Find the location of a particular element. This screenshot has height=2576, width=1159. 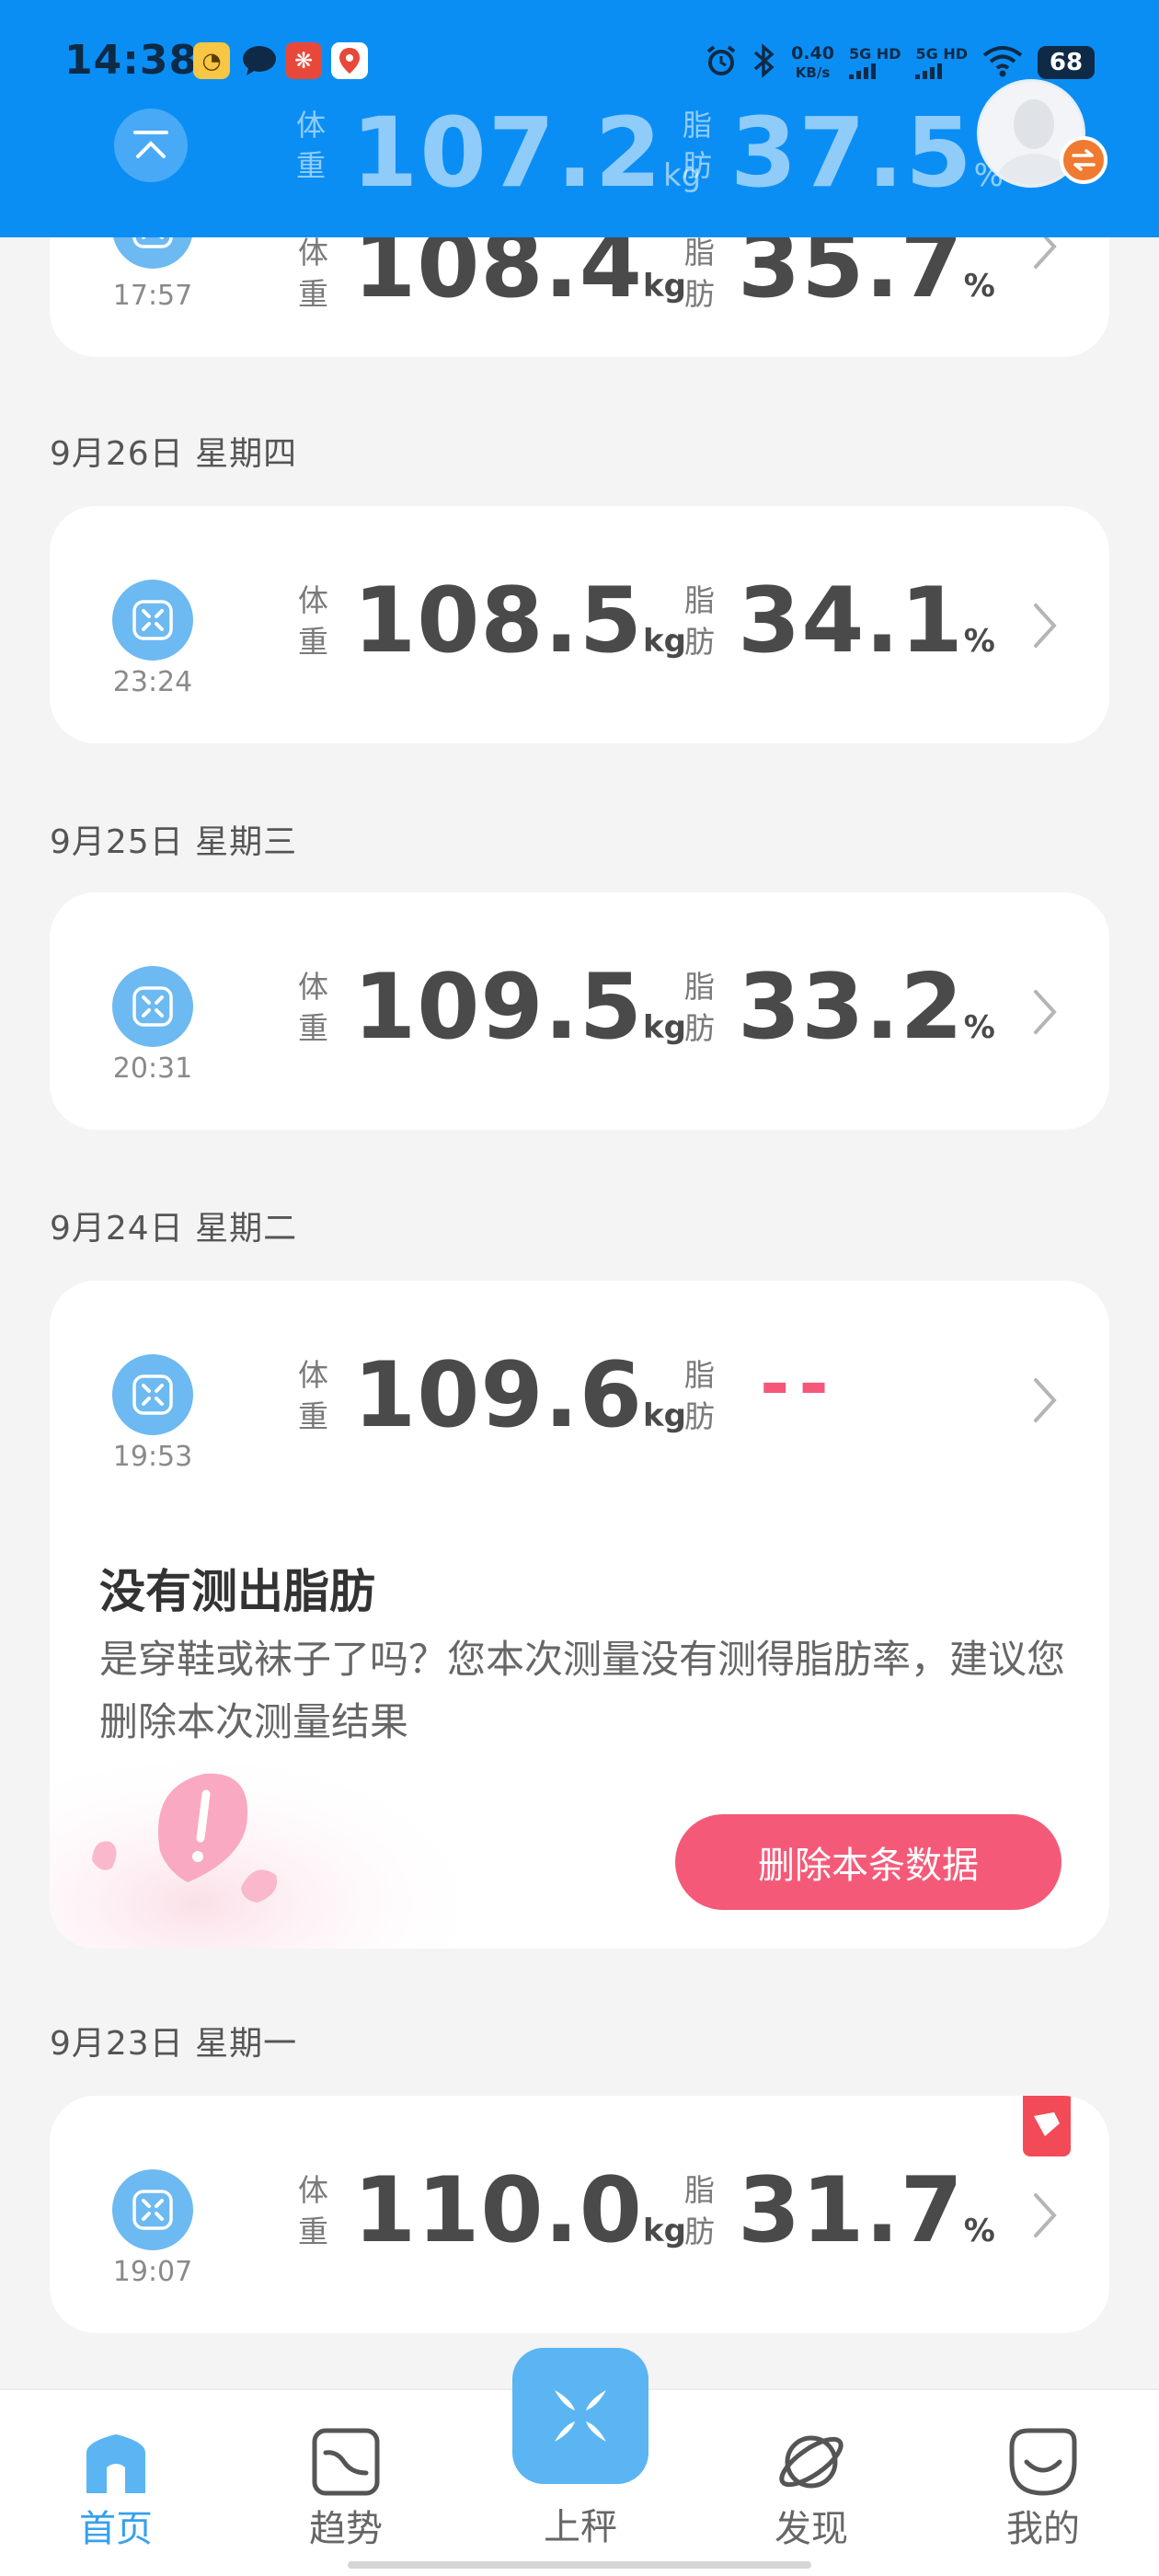

date-header: 9月26日 星期四 is located at coordinates (174, 454).